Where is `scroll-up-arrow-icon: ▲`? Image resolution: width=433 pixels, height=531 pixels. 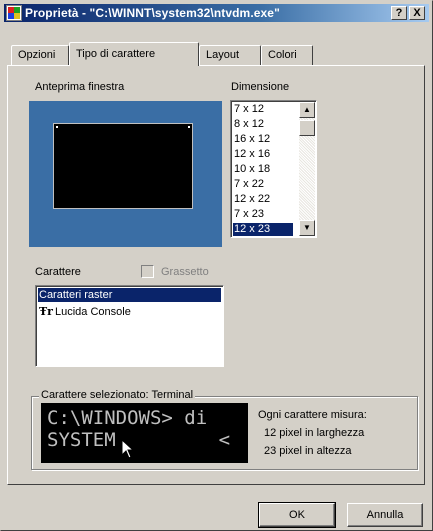
scroll-up-arrow-icon: ▲ is located at coordinates (307, 110).